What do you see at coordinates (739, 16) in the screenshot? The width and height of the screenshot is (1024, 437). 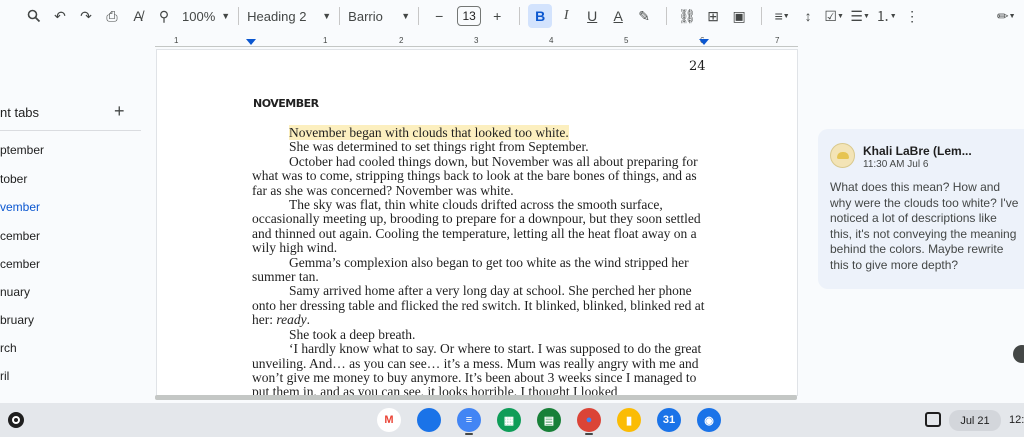 I see `image-icon: ▣` at bounding box center [739, 16].